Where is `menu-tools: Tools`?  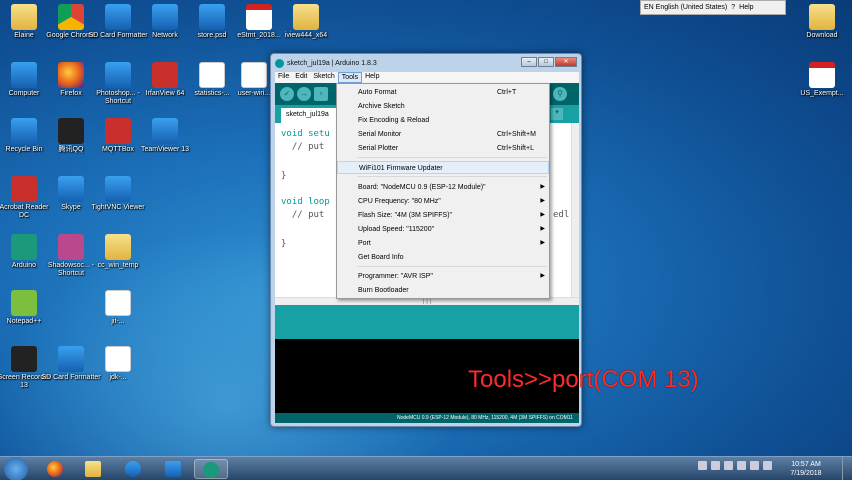 menu-tools: Tools is located at coordinates (350, 77).